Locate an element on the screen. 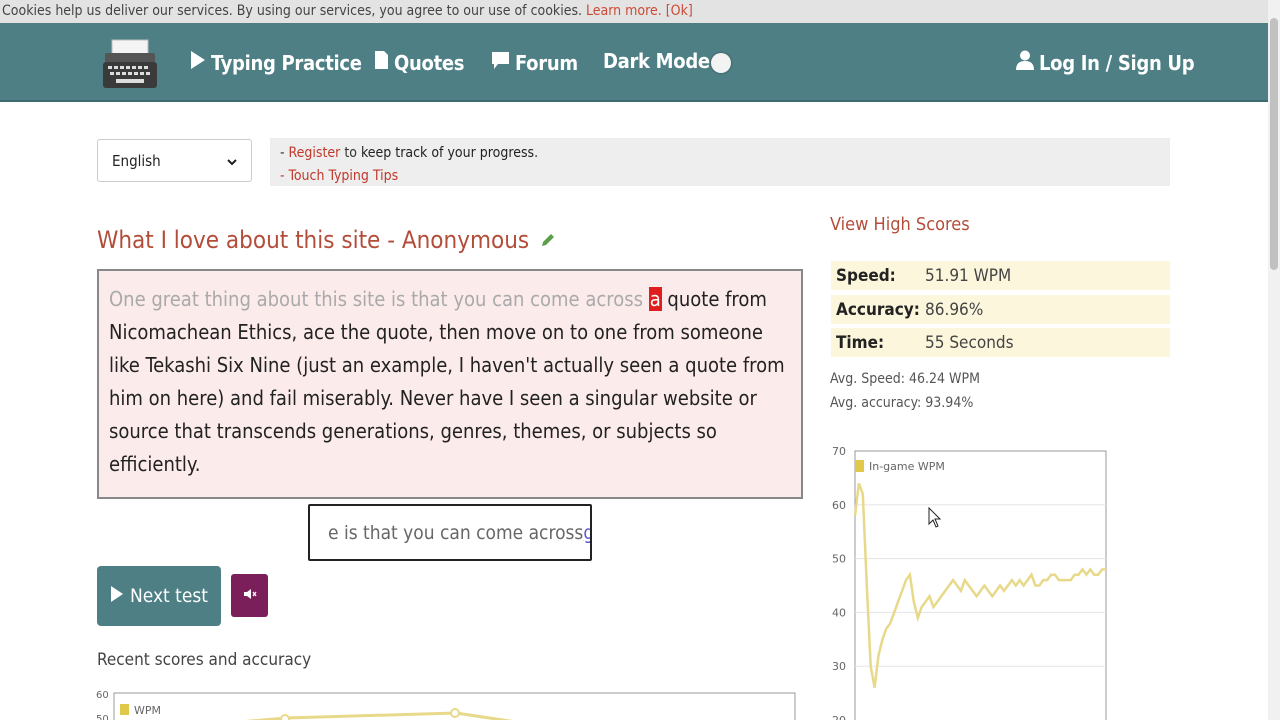 The height and width of the screenshot is (720, 1280). language-selected-value: English is located at coordinates (136, 160).